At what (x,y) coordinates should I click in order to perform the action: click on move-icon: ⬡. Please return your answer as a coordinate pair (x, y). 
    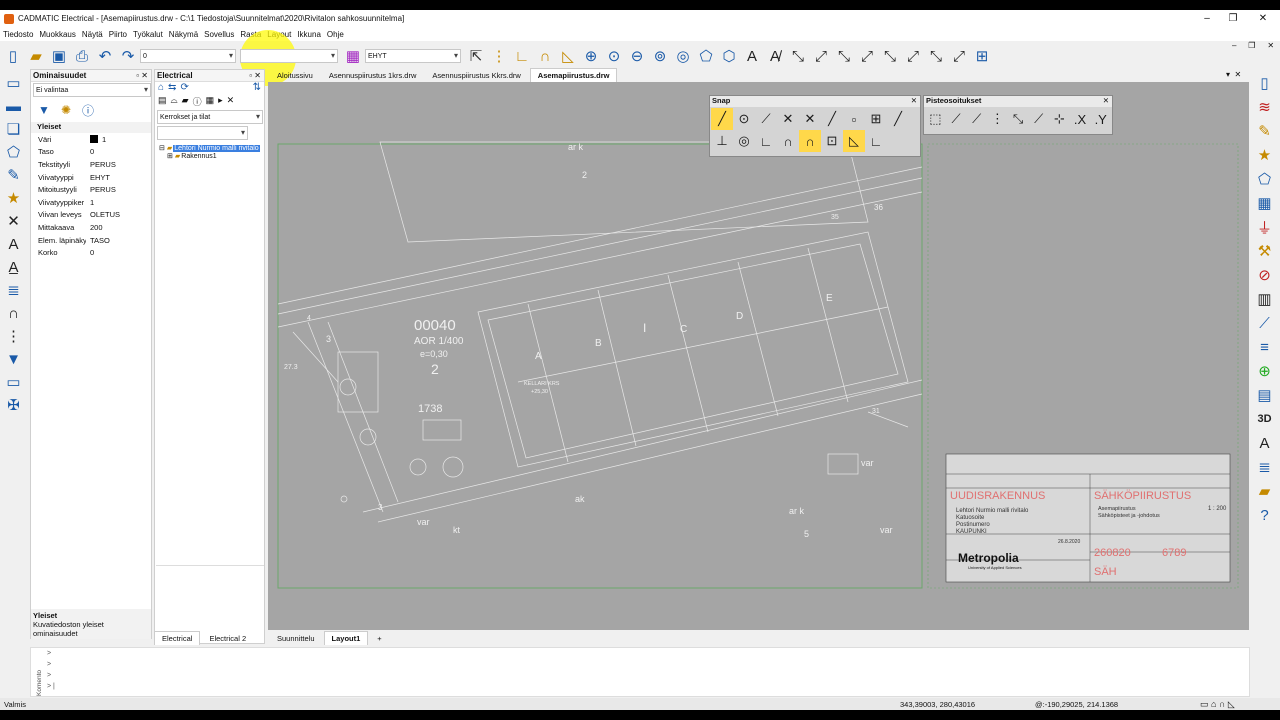
    Looking at the image, I should click on (729, 56).